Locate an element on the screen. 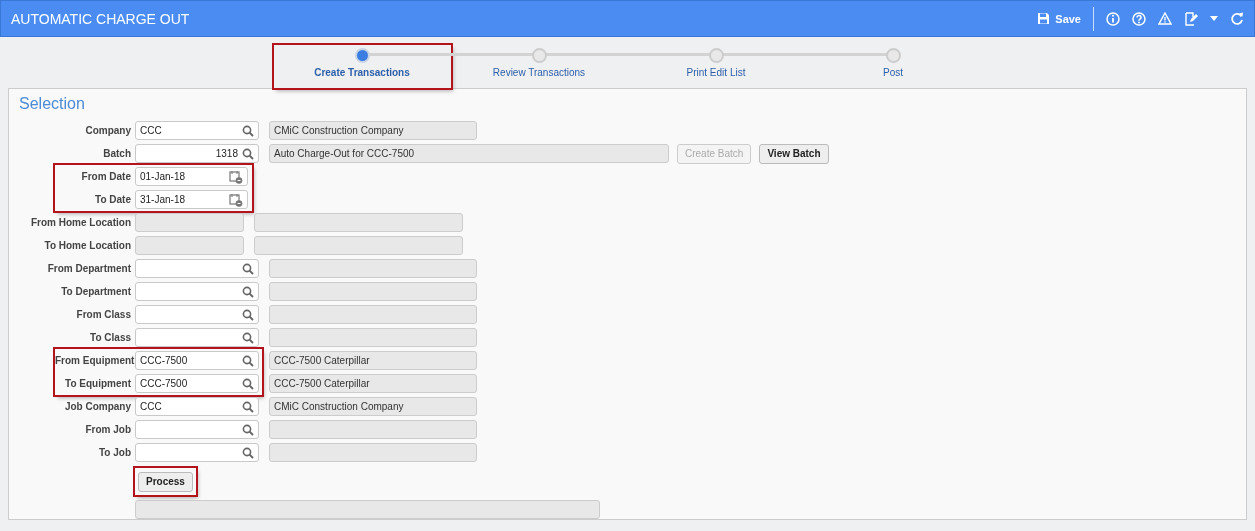 The width and height of the screenshot is (1255, 531). field-label: To Home Location is located at coordinates (87, 245).